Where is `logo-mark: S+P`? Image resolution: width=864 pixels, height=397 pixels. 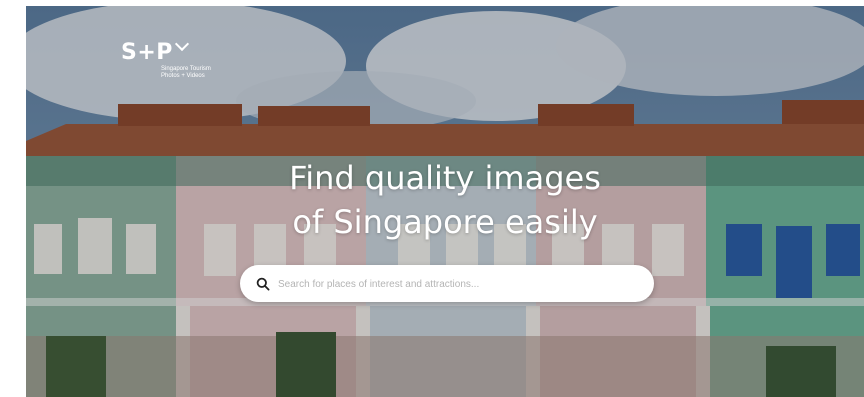
logo-mark: S+P is located at coordinates (155, 50).